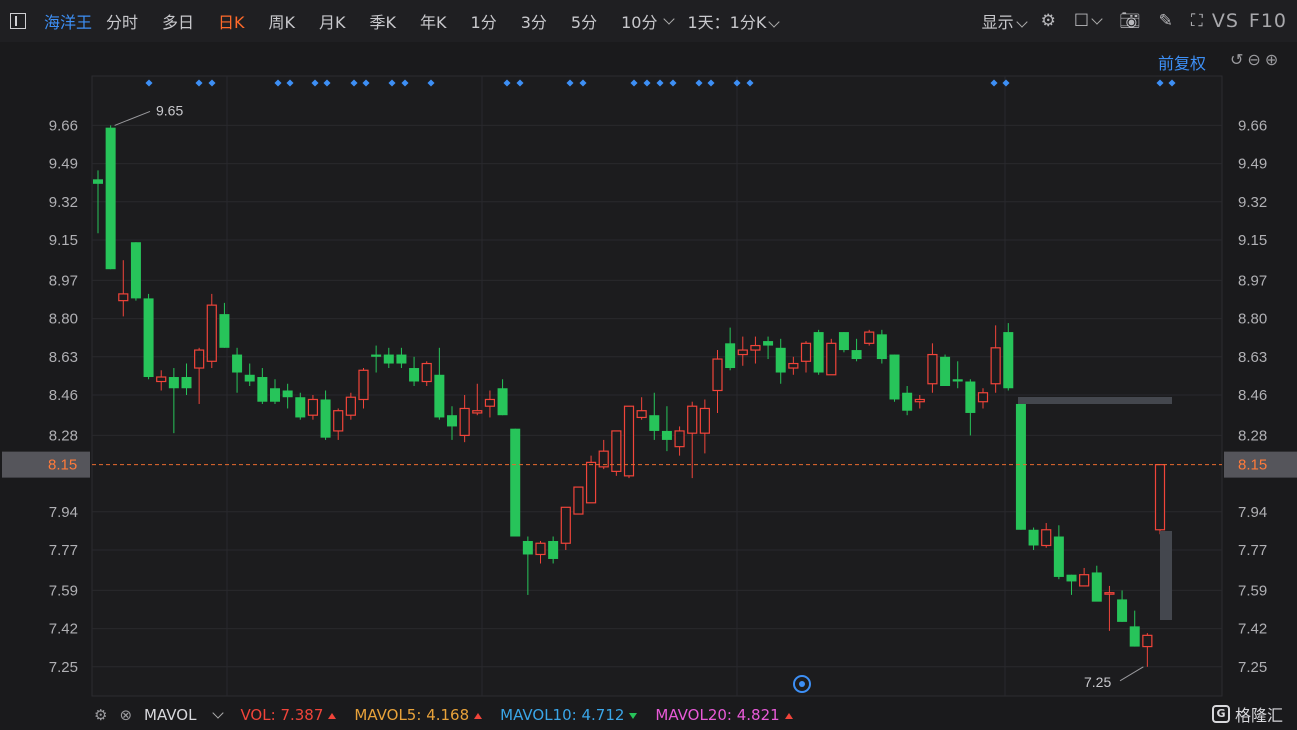 The image size is (1297, 730). What do you see at coordinates (484, 21) in the screenshot?
I see `tab-1min: 1分` at bounding box center [484, 21].